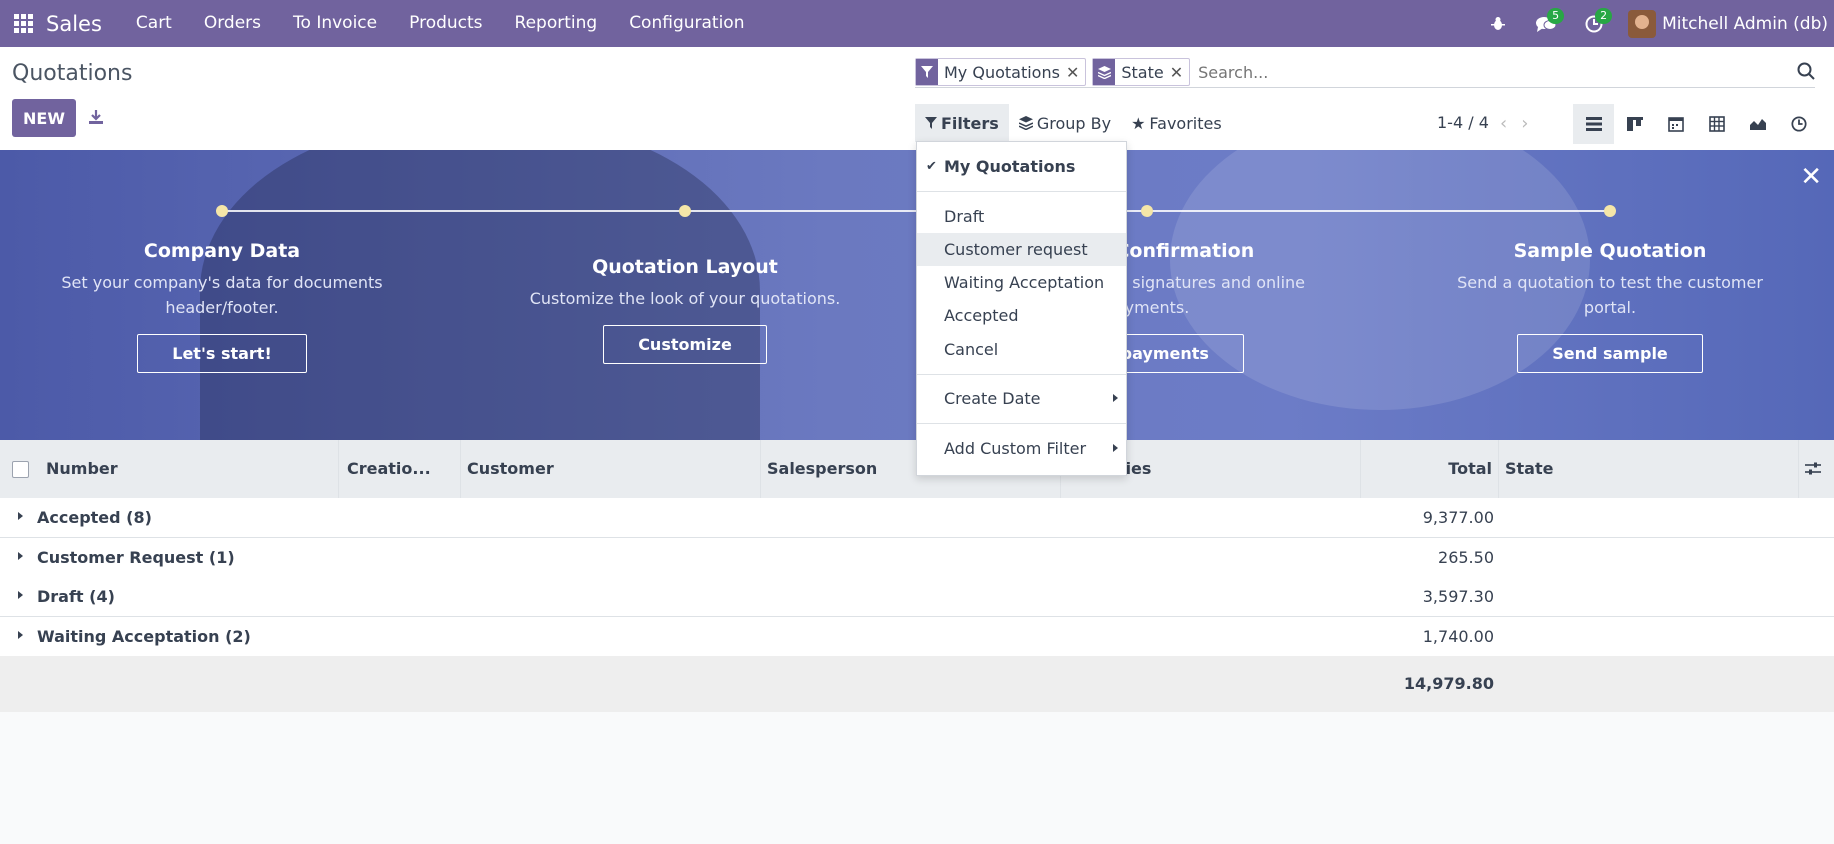 The width and height of the screenshot is (1834, 844). What do you see at coordinates (1556, 16) in the screenshot?
I see `messages-badge: 5` at bounding box center [1556, 16].